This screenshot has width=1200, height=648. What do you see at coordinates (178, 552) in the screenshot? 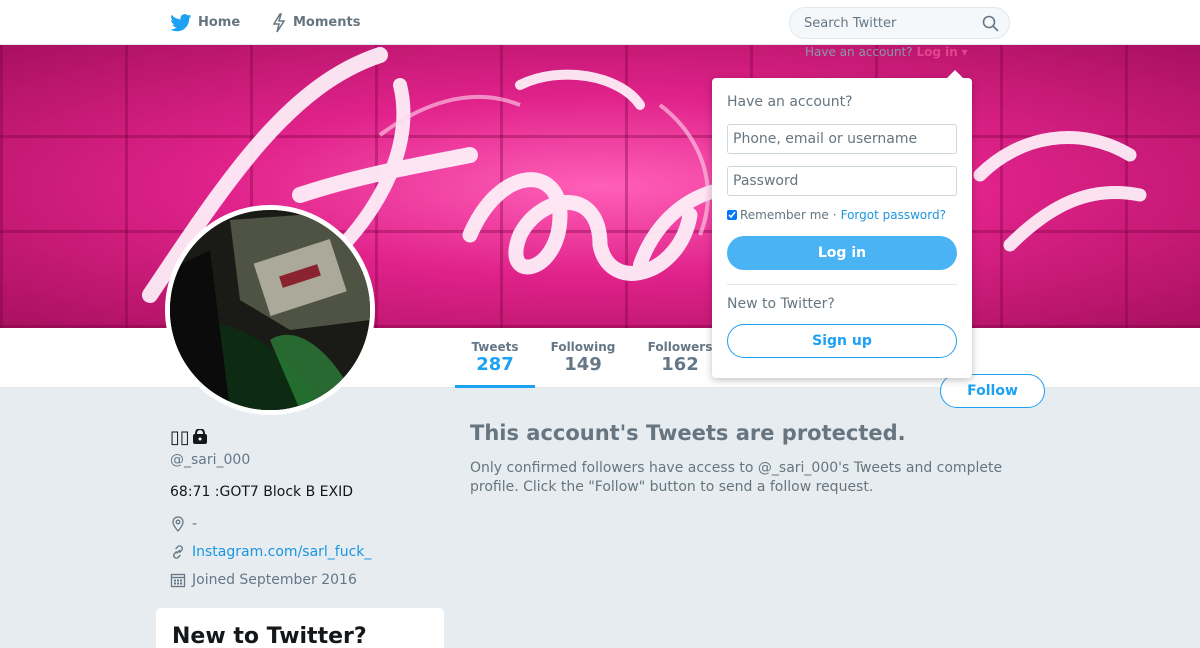
I see `link-icon` at bounding box center [178, 552].